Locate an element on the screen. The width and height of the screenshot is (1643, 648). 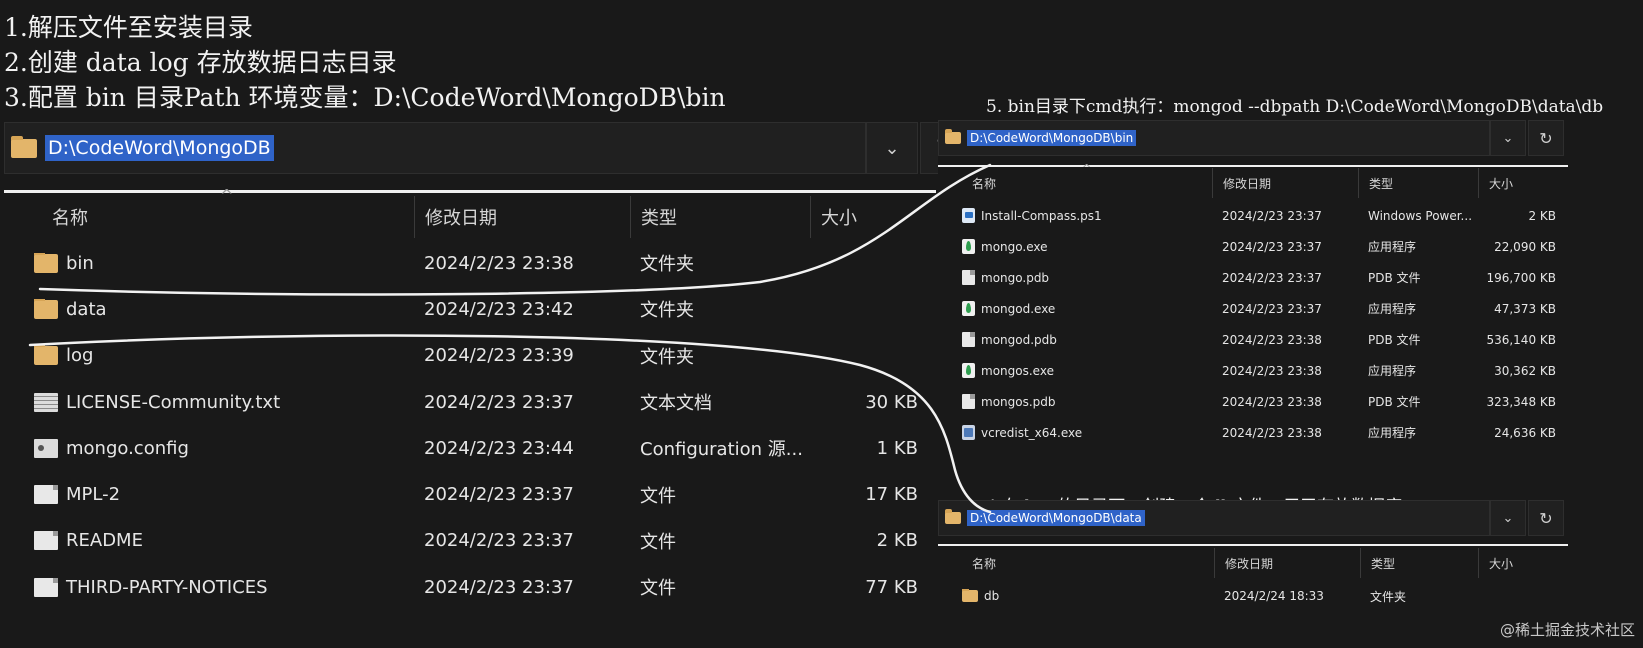
watermark: @稀土掘金技术社区 is located at coordinates (1567, 630).